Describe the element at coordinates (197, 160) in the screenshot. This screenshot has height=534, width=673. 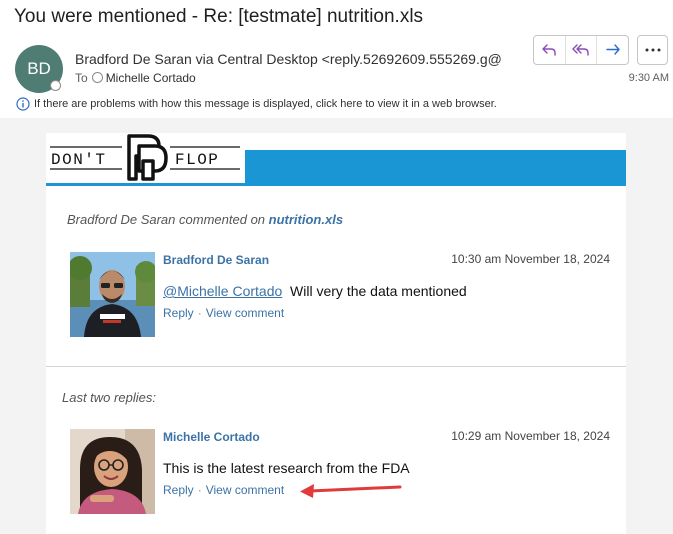
I see `logo-right-text: FLOP` at that location.